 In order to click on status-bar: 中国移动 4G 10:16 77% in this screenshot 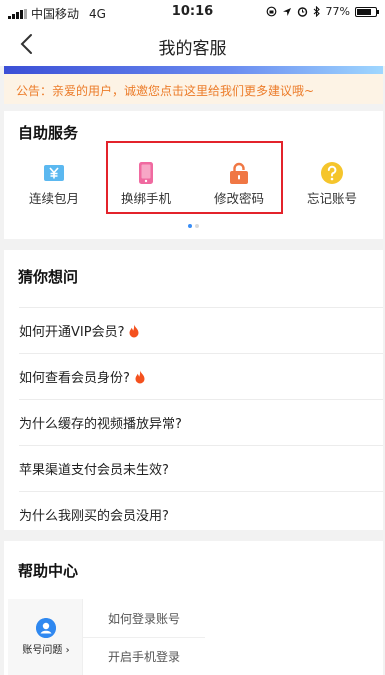, I will do `click(192, 12)`.